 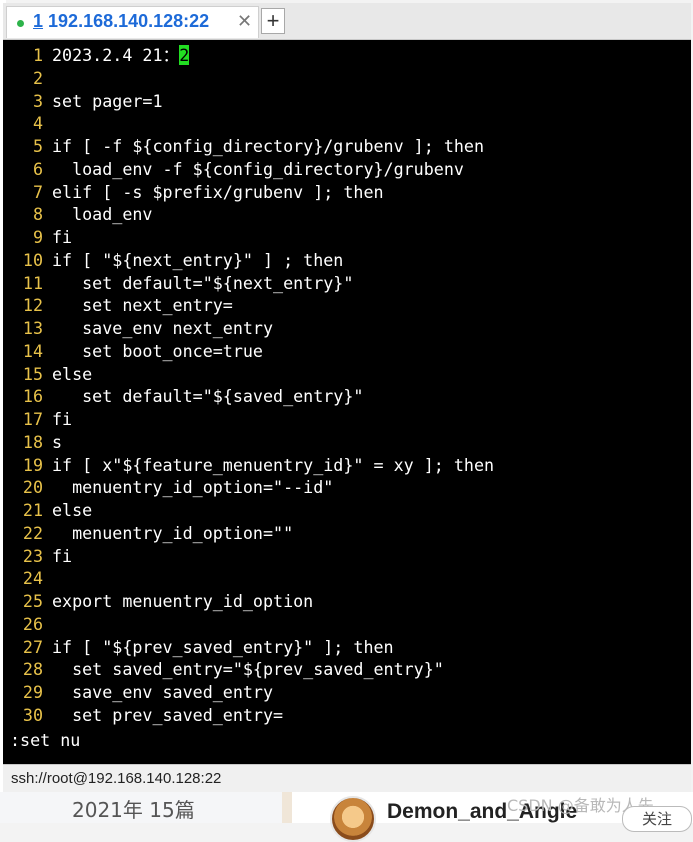 What do you see at coordinates (45, 740) in the screenshot?
I see `vim-command-line: :set nu` at bounding box center [45, 740].